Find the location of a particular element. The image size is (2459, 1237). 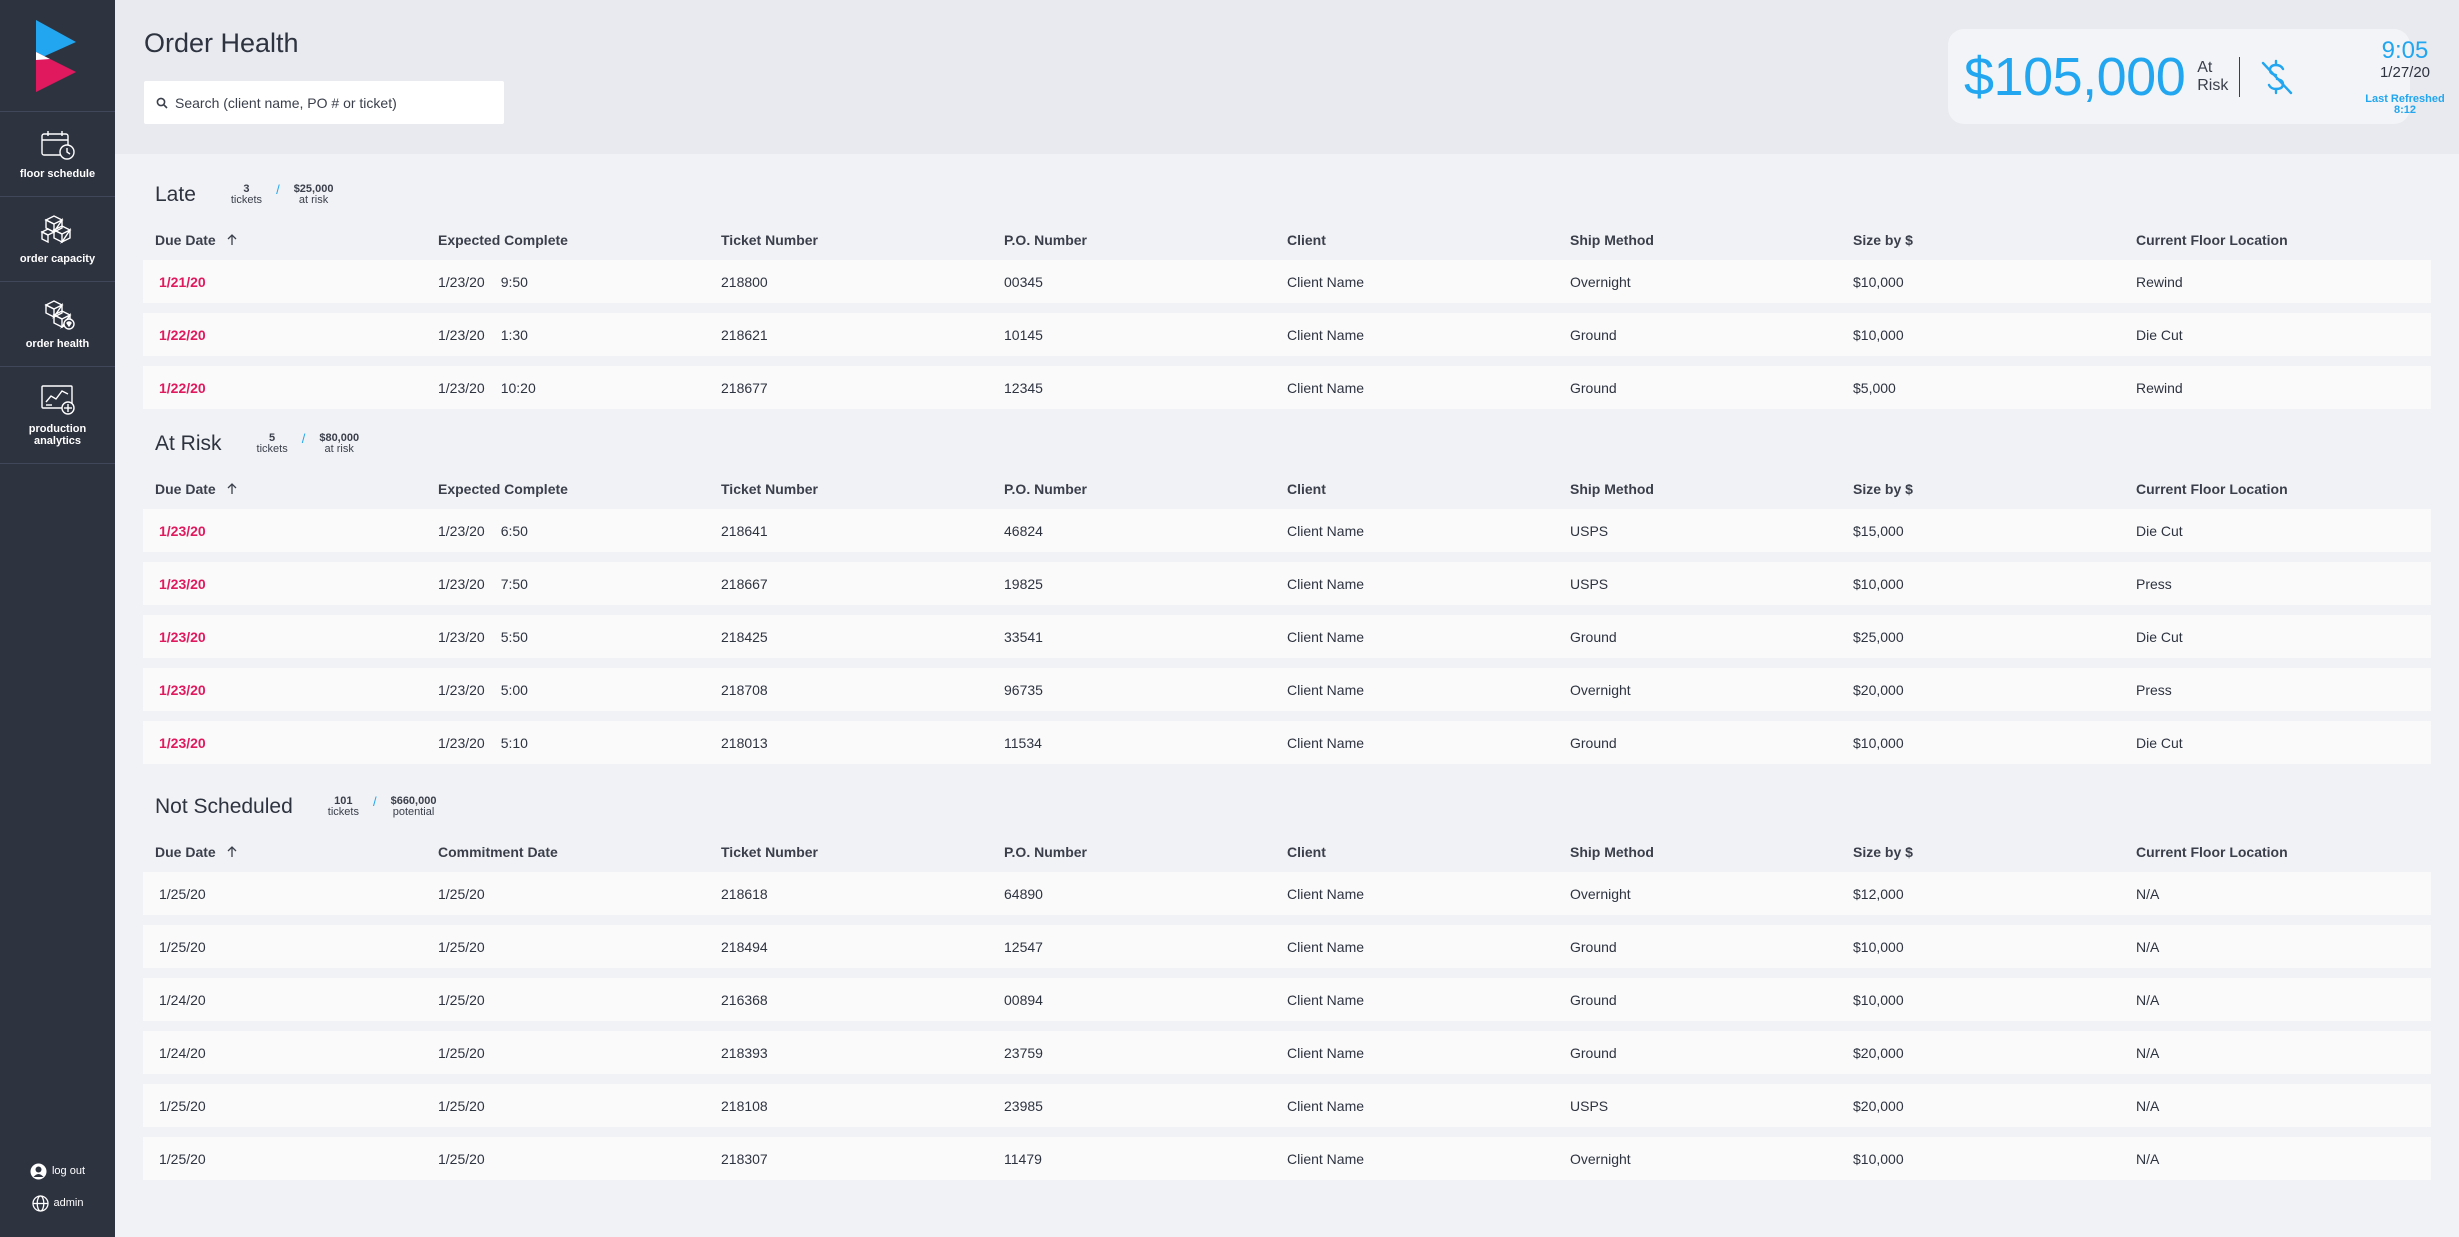

expected-complete: 1/23/20 10:20 is located at coordinates (487, 387).